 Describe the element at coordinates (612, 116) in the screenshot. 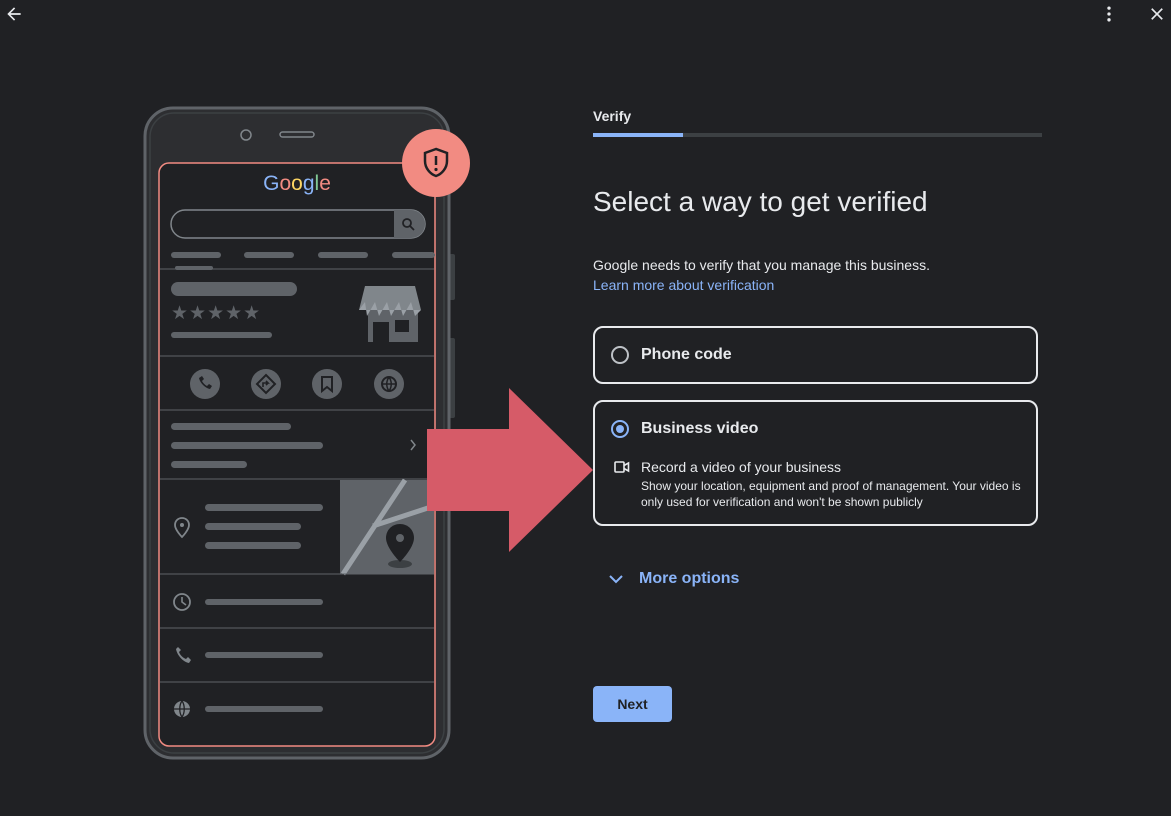

I see `step-label: Verify` at that location.